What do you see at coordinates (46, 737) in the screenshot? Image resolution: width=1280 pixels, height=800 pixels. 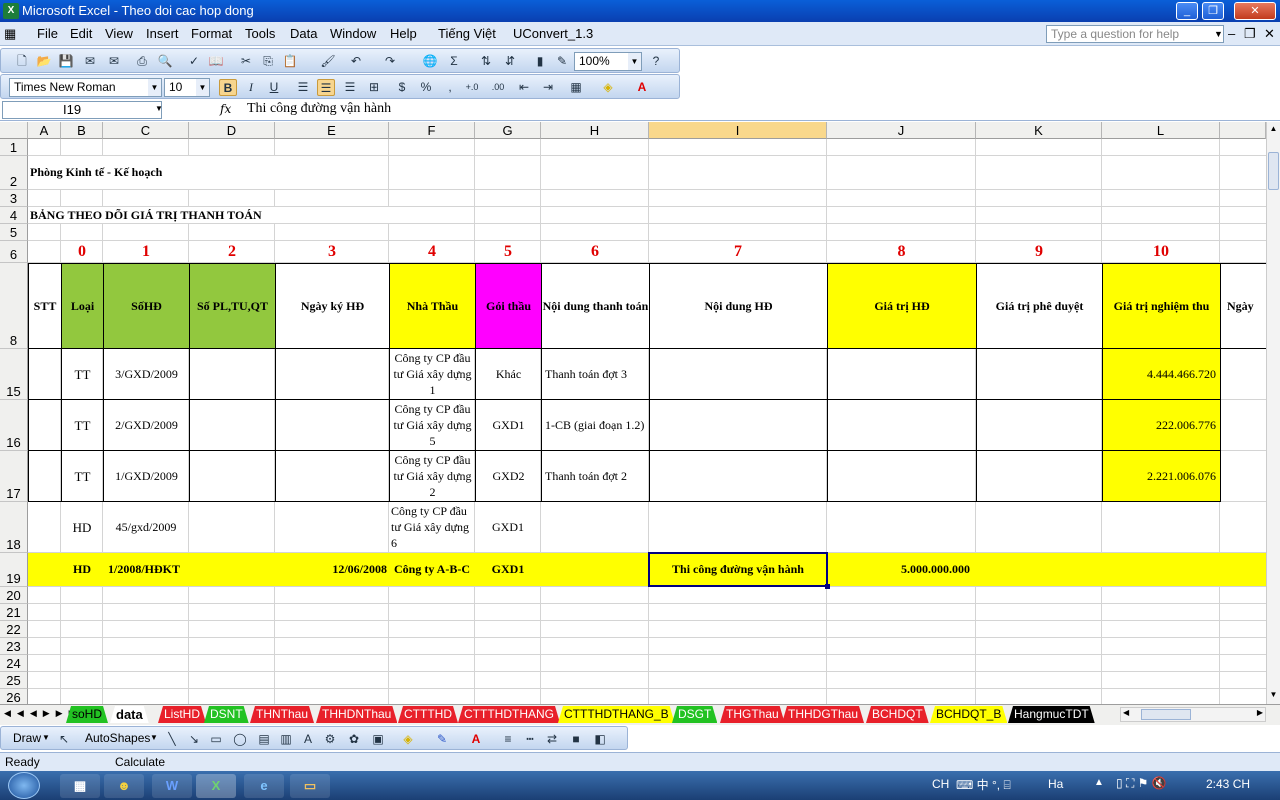 I see `draw-dropdown-icon: ▼` at bounding box center [46, 737].